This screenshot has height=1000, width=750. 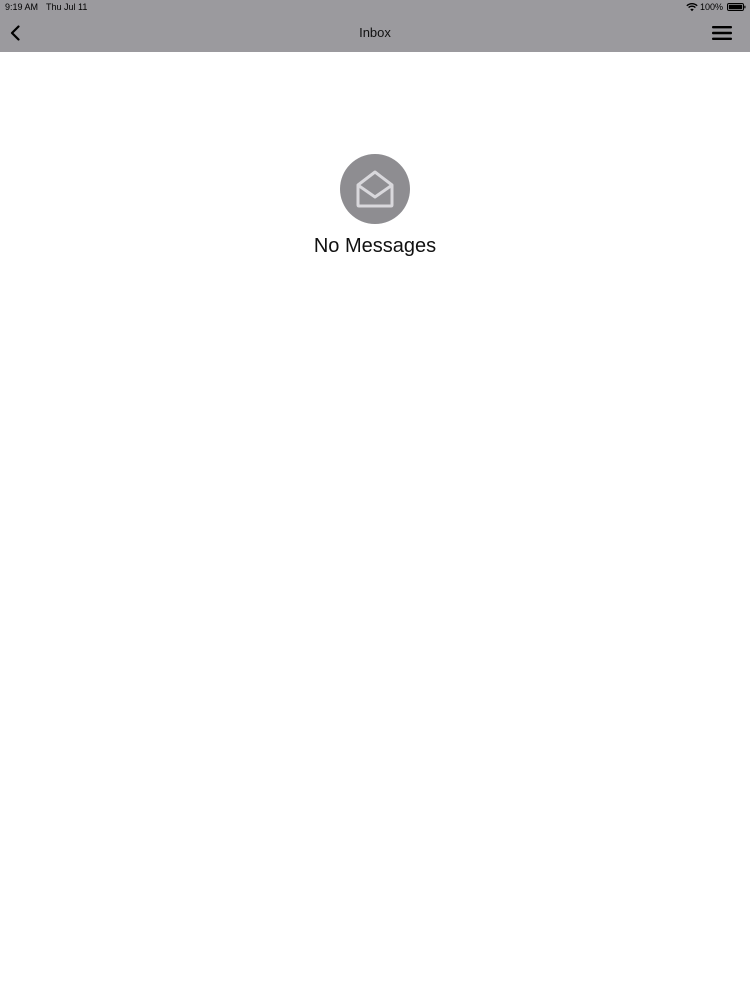 I want to click on status-bar: 9:19 AM Thu Jul 11 100%, so click(x=375, y=7).